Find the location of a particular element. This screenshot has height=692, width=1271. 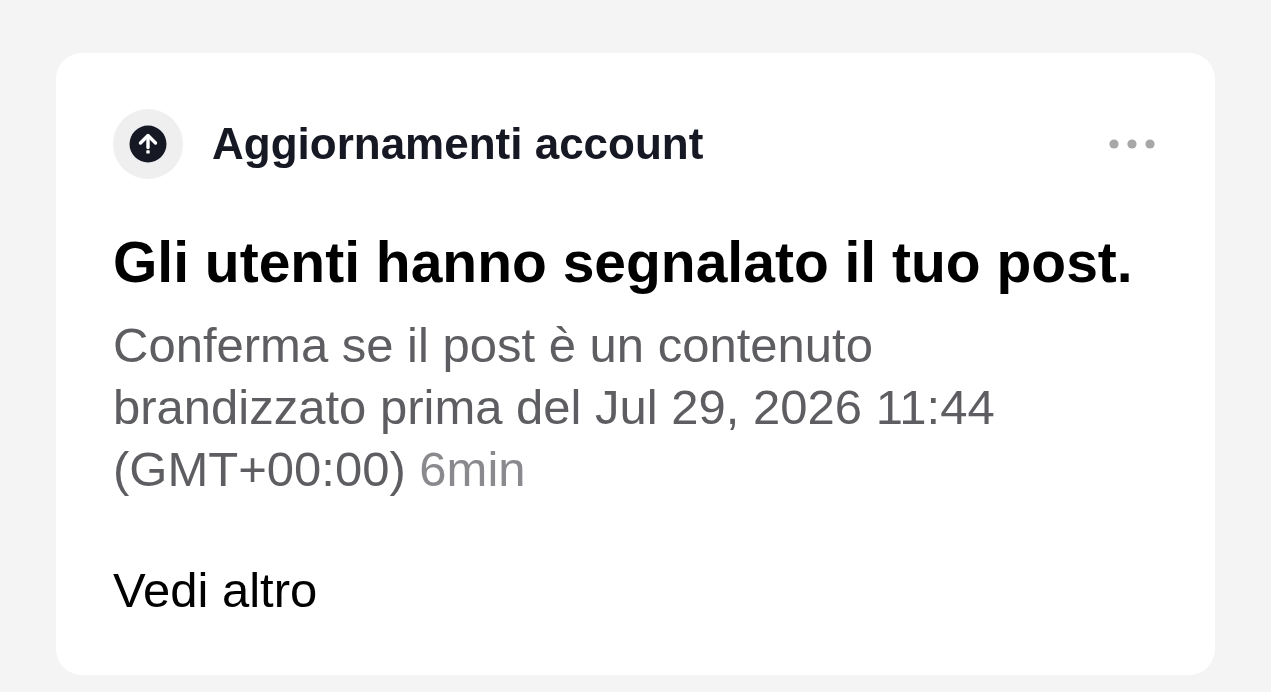

arrow-up-icon is located at coordinates (148, 144).